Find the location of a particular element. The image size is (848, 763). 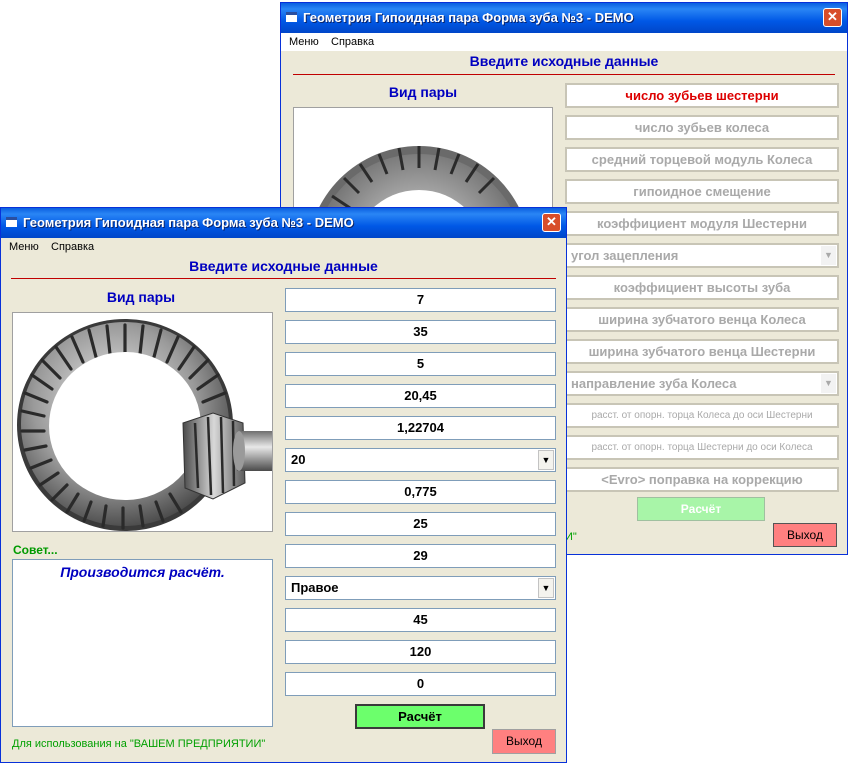

front-gear-image is located at coordinates (142, 422).